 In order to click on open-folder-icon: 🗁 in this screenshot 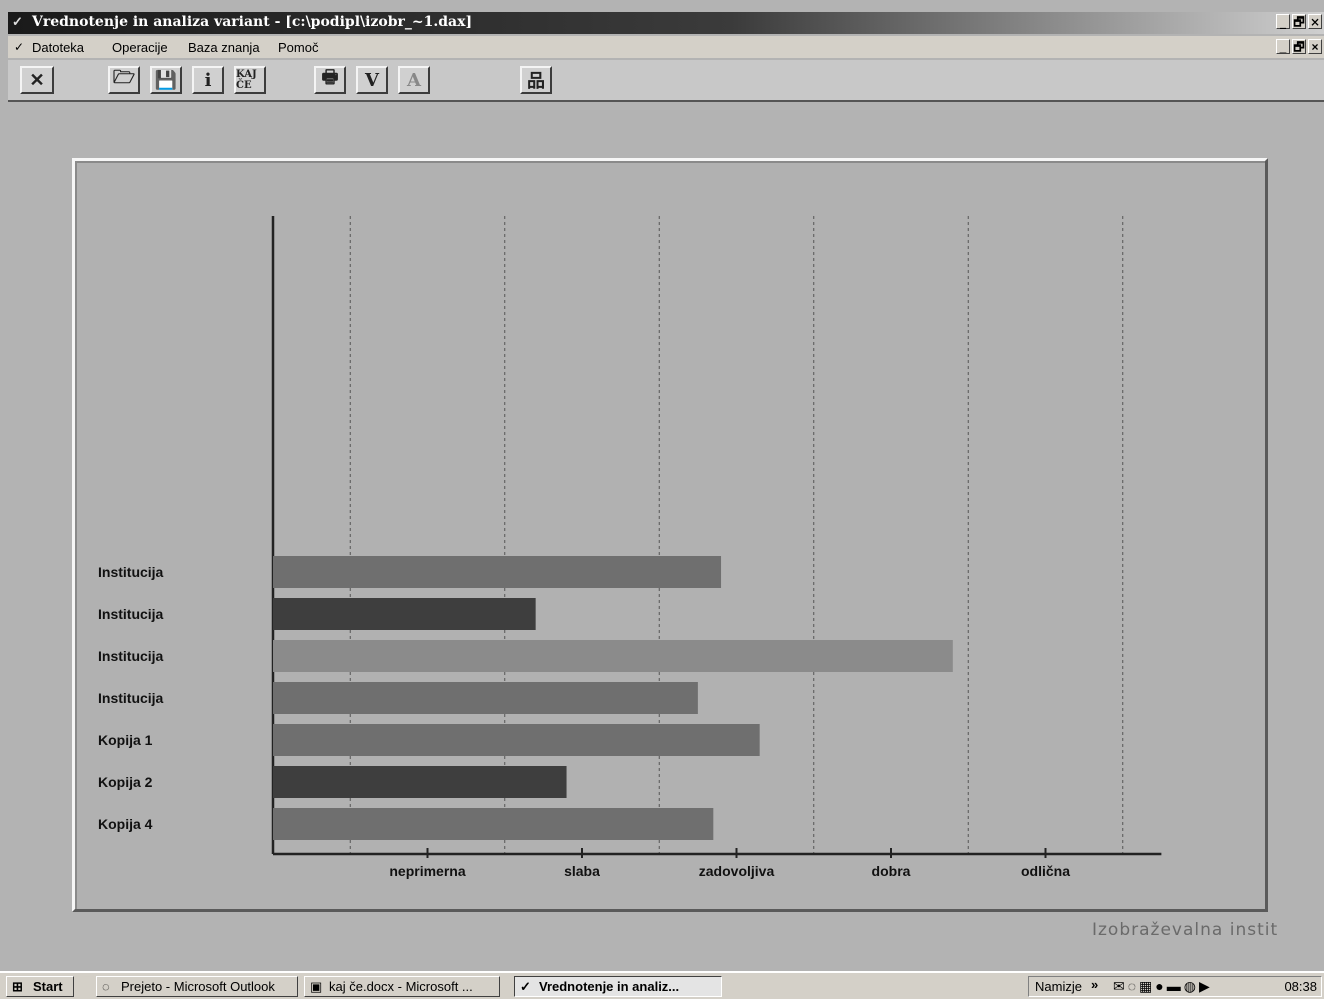, I will do `click(124, 77)`.